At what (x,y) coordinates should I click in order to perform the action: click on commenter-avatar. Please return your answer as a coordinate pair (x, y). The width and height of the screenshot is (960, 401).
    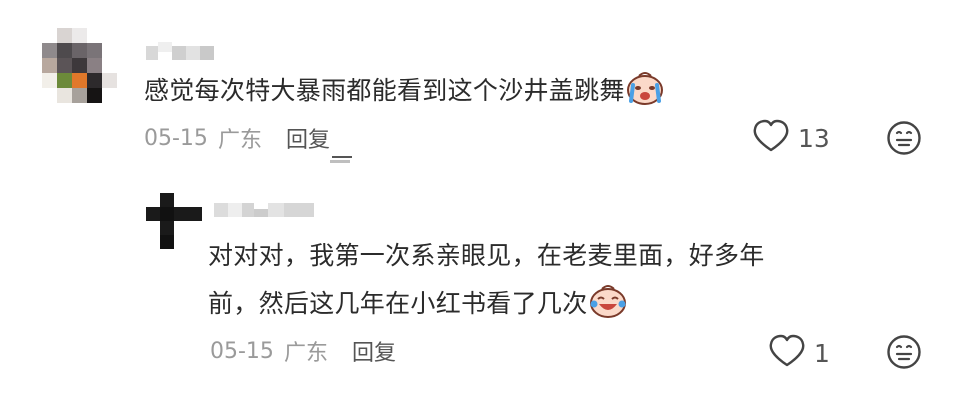
    Looking at the image, I should click on (79, 65).